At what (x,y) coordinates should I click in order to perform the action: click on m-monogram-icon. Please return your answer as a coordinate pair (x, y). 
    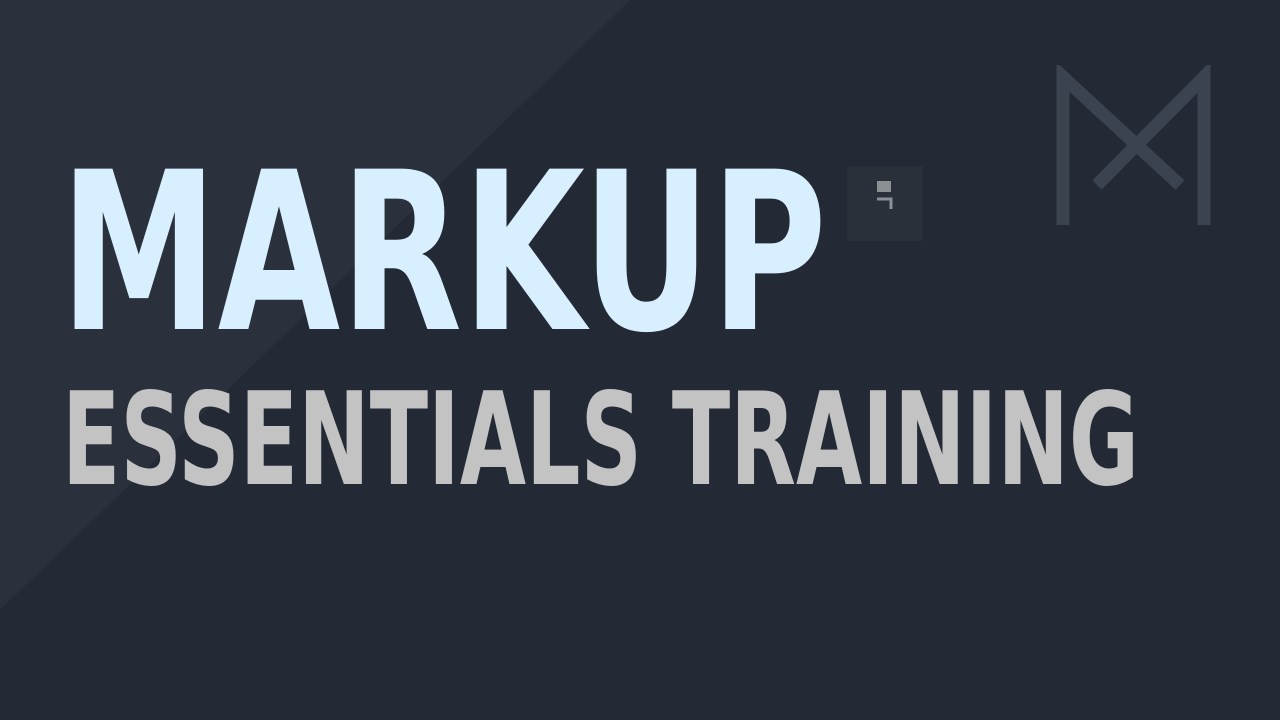
    Looking at the image, I should click on (1133, 145).